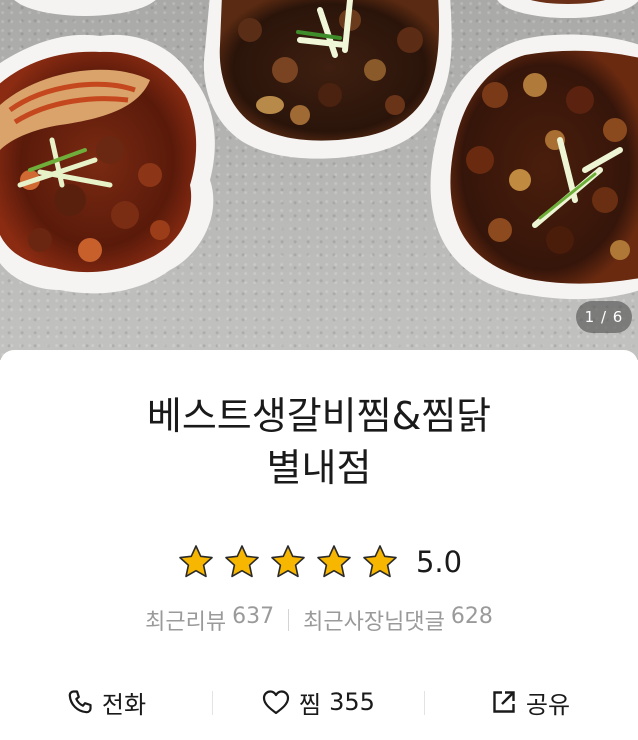 The height and width of the screenshot is (740, 638). What do you see at coordinates (374, 622) in the screenshot?
I see `owner-replies-label: 최근사장님댓글` at bounding box center [374, 622].